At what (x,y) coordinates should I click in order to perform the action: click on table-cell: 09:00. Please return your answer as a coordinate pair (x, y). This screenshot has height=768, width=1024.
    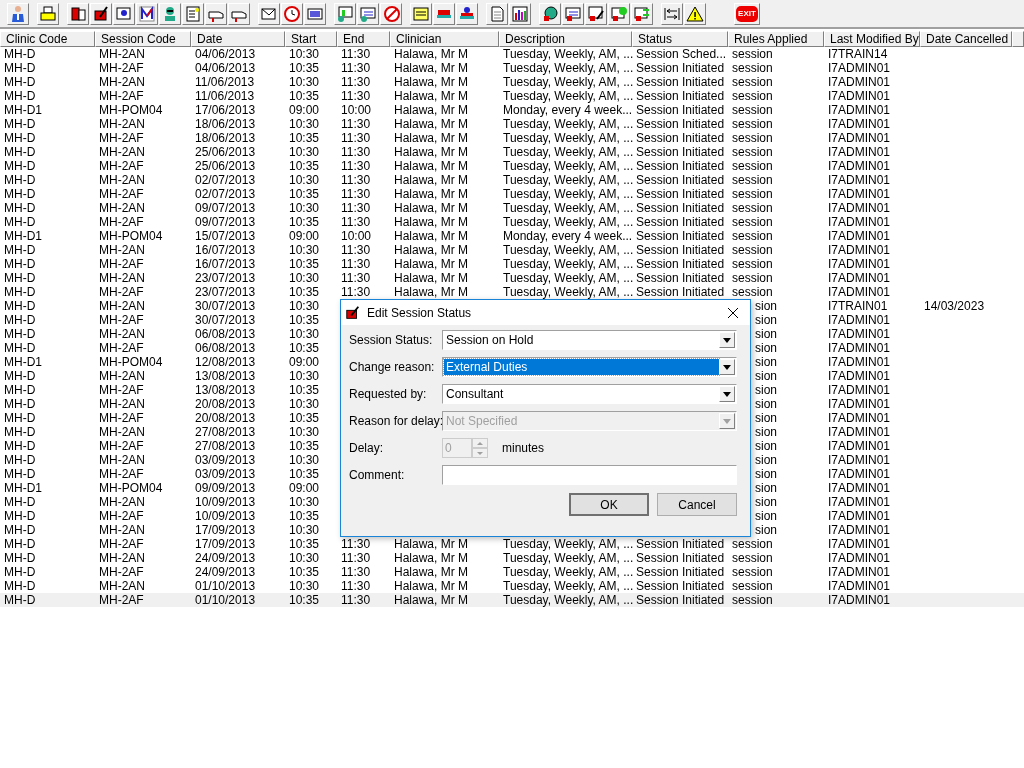
    Looking at the image, I should click on (304, 236).